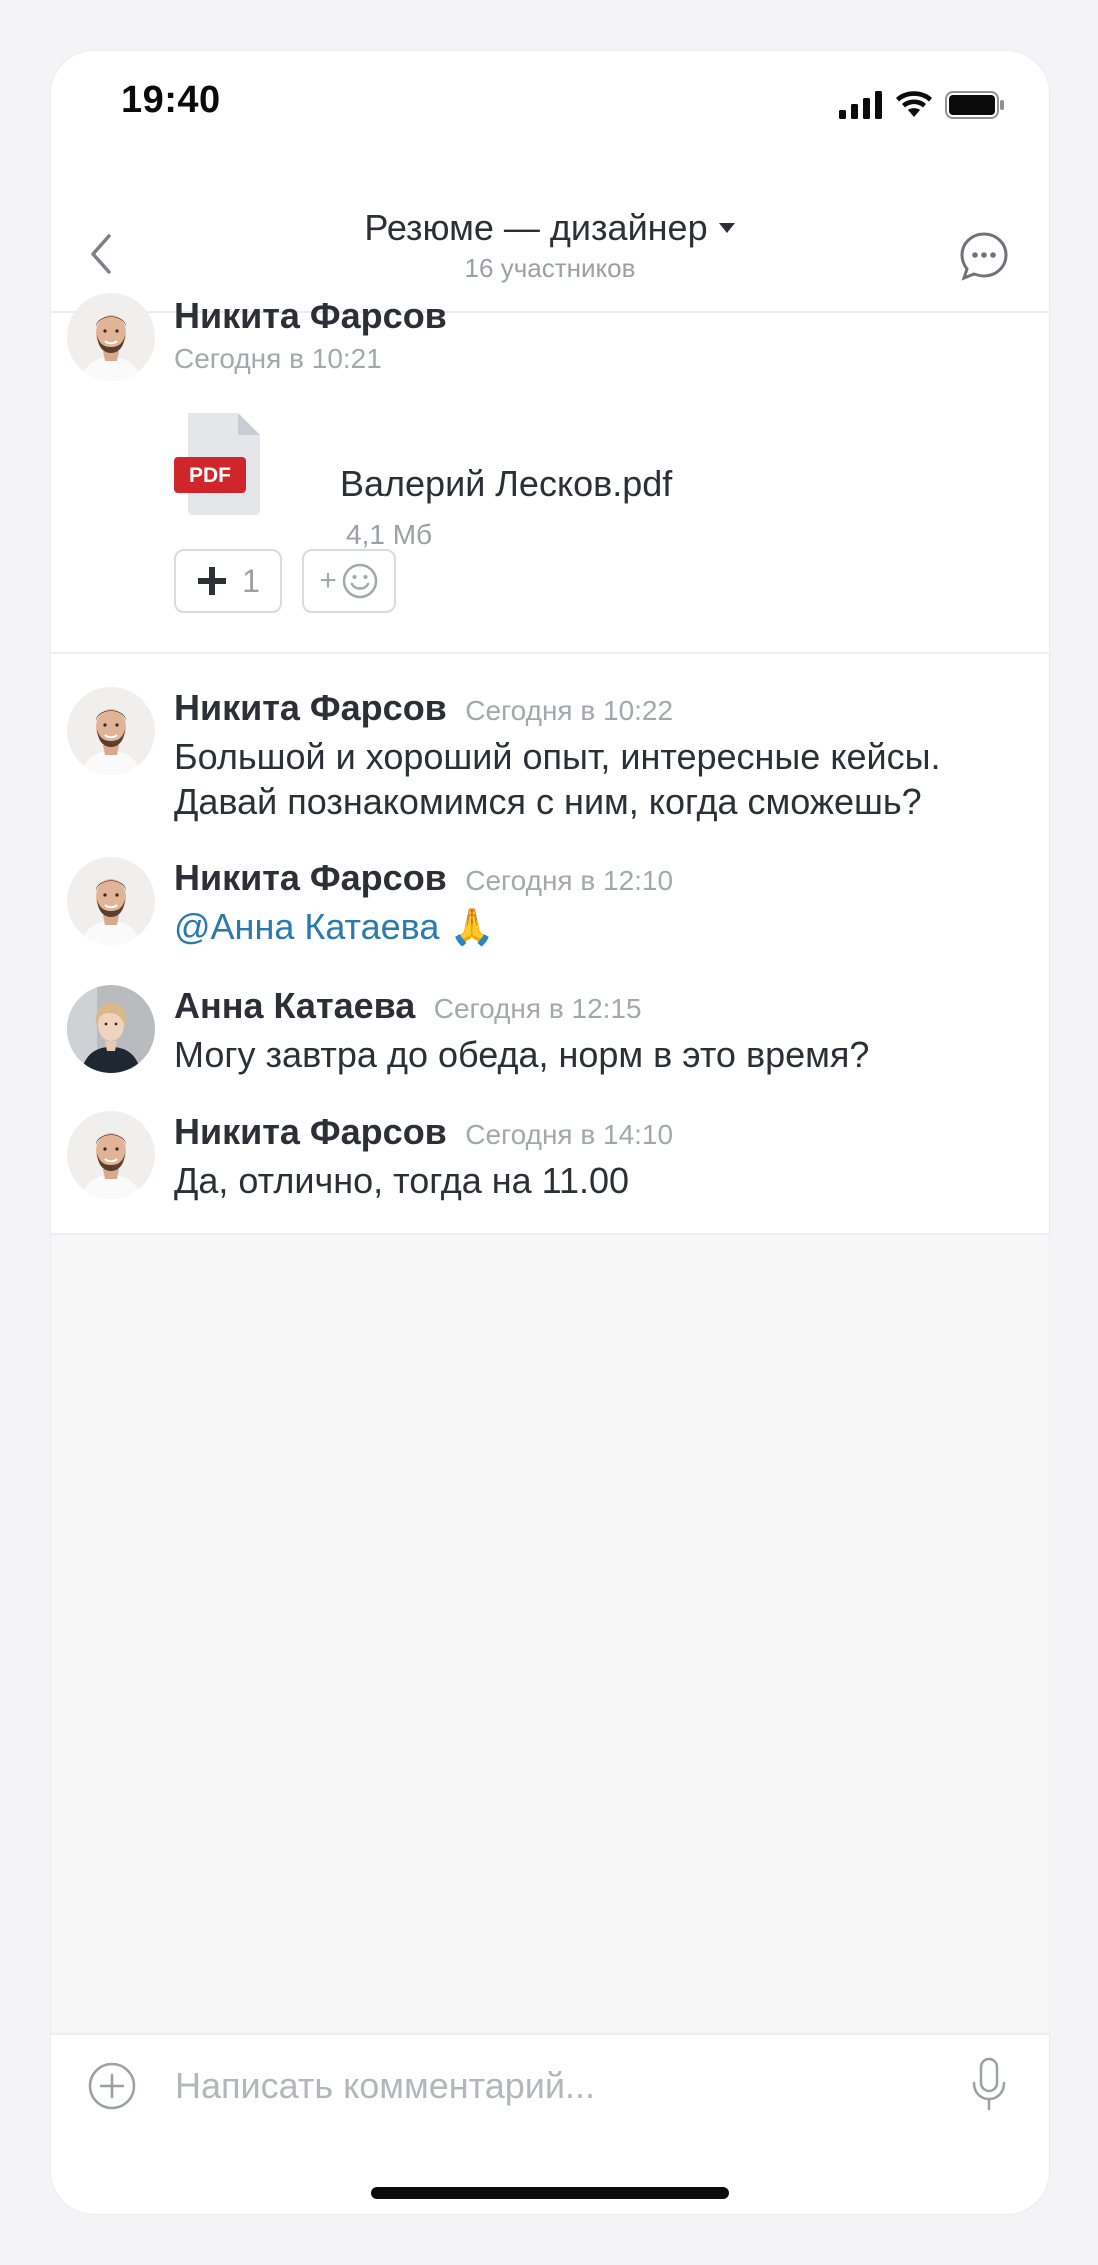  I want to click on message-meta: Анна Катаева Сегодня в 12:15, so click(408, 1006).